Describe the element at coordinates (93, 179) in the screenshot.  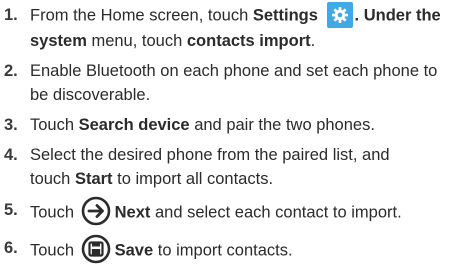
I see `step-keyword-start: Start` at that location.